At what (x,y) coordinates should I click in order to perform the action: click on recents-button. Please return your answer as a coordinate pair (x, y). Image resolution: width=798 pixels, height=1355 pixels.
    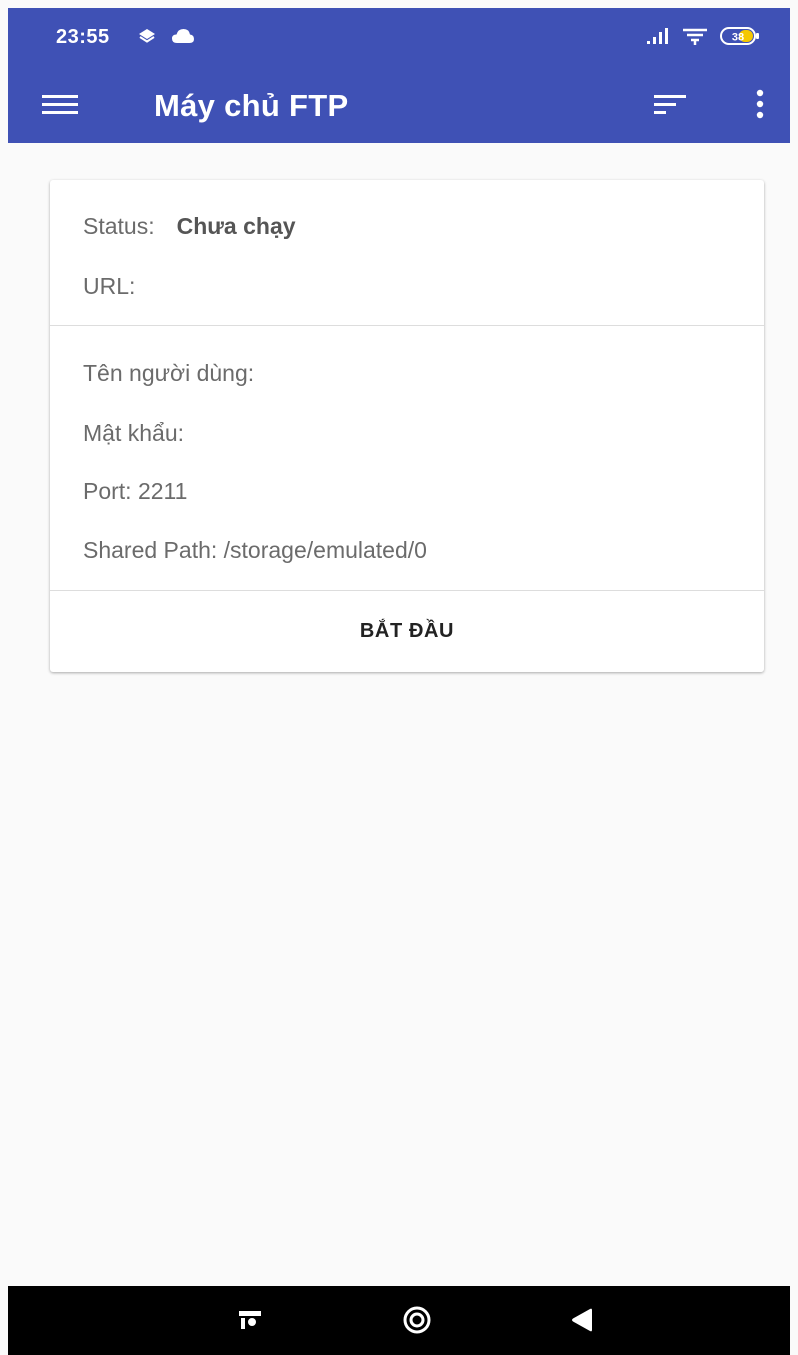
    Looking at the image, I should click on (250, 1322).